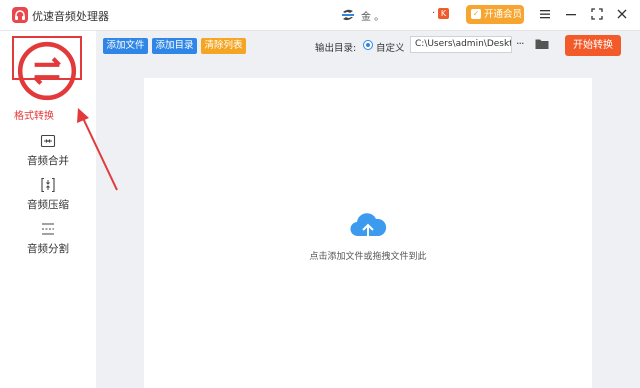 The width and height of the screenshot is (640, 388). Describe the element at coordinates (372, 15) in the screenshot. I see `user-name: 金 。` at that location.